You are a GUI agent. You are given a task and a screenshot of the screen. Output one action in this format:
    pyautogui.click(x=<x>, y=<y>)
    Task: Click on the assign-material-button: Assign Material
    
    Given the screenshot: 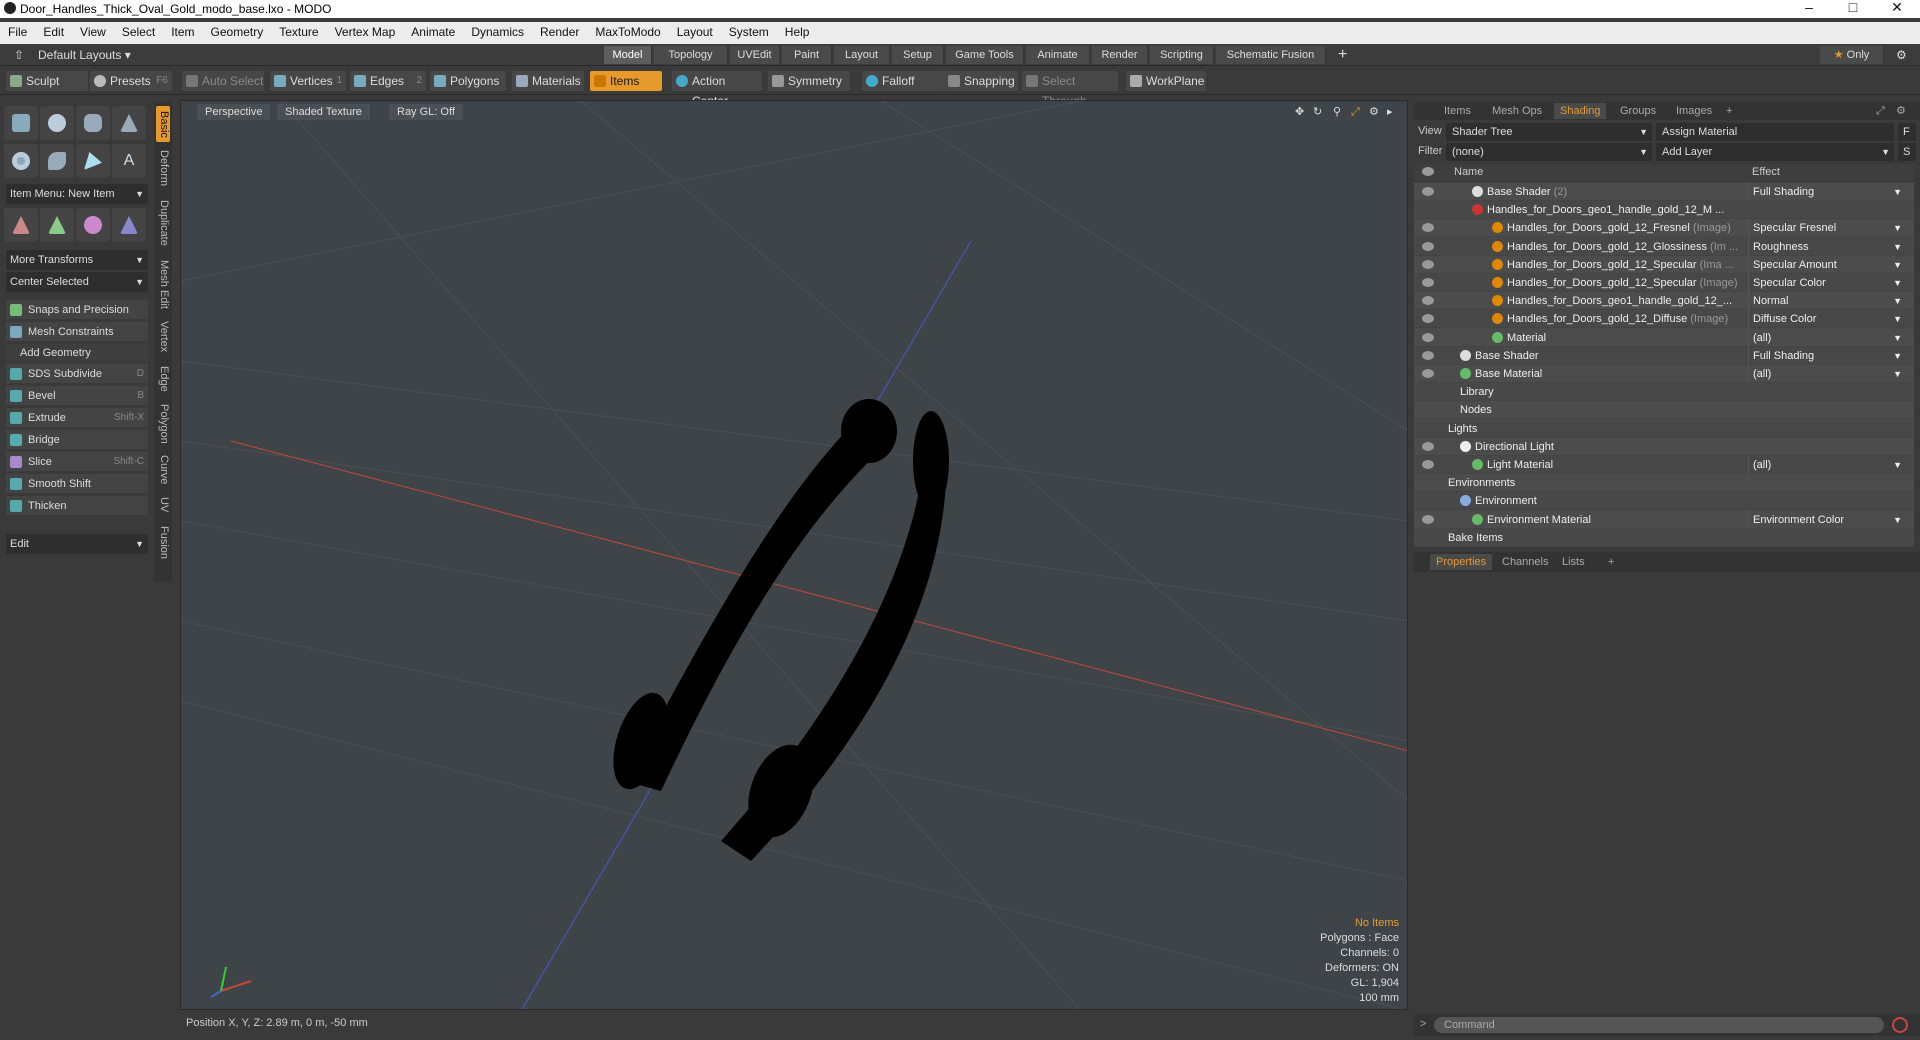 What is the action you would take?
    pyautogui.click(x=1775, y=132)
    